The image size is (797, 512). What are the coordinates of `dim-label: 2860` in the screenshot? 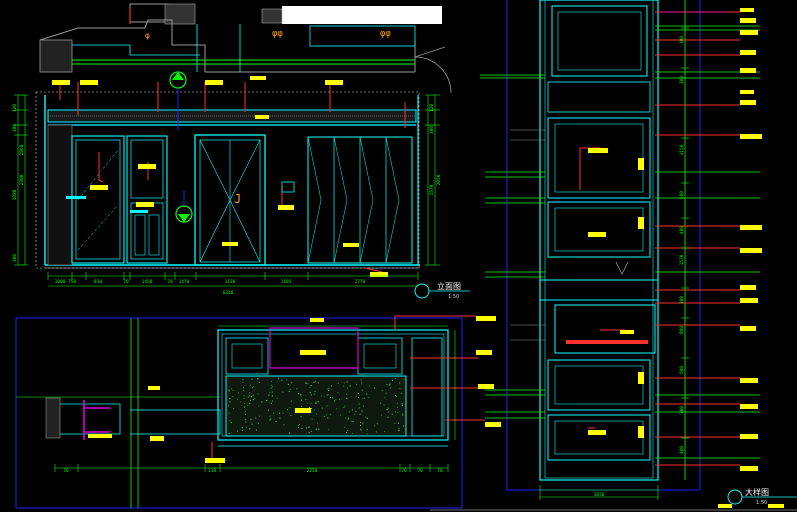 It's located at (22, 149).